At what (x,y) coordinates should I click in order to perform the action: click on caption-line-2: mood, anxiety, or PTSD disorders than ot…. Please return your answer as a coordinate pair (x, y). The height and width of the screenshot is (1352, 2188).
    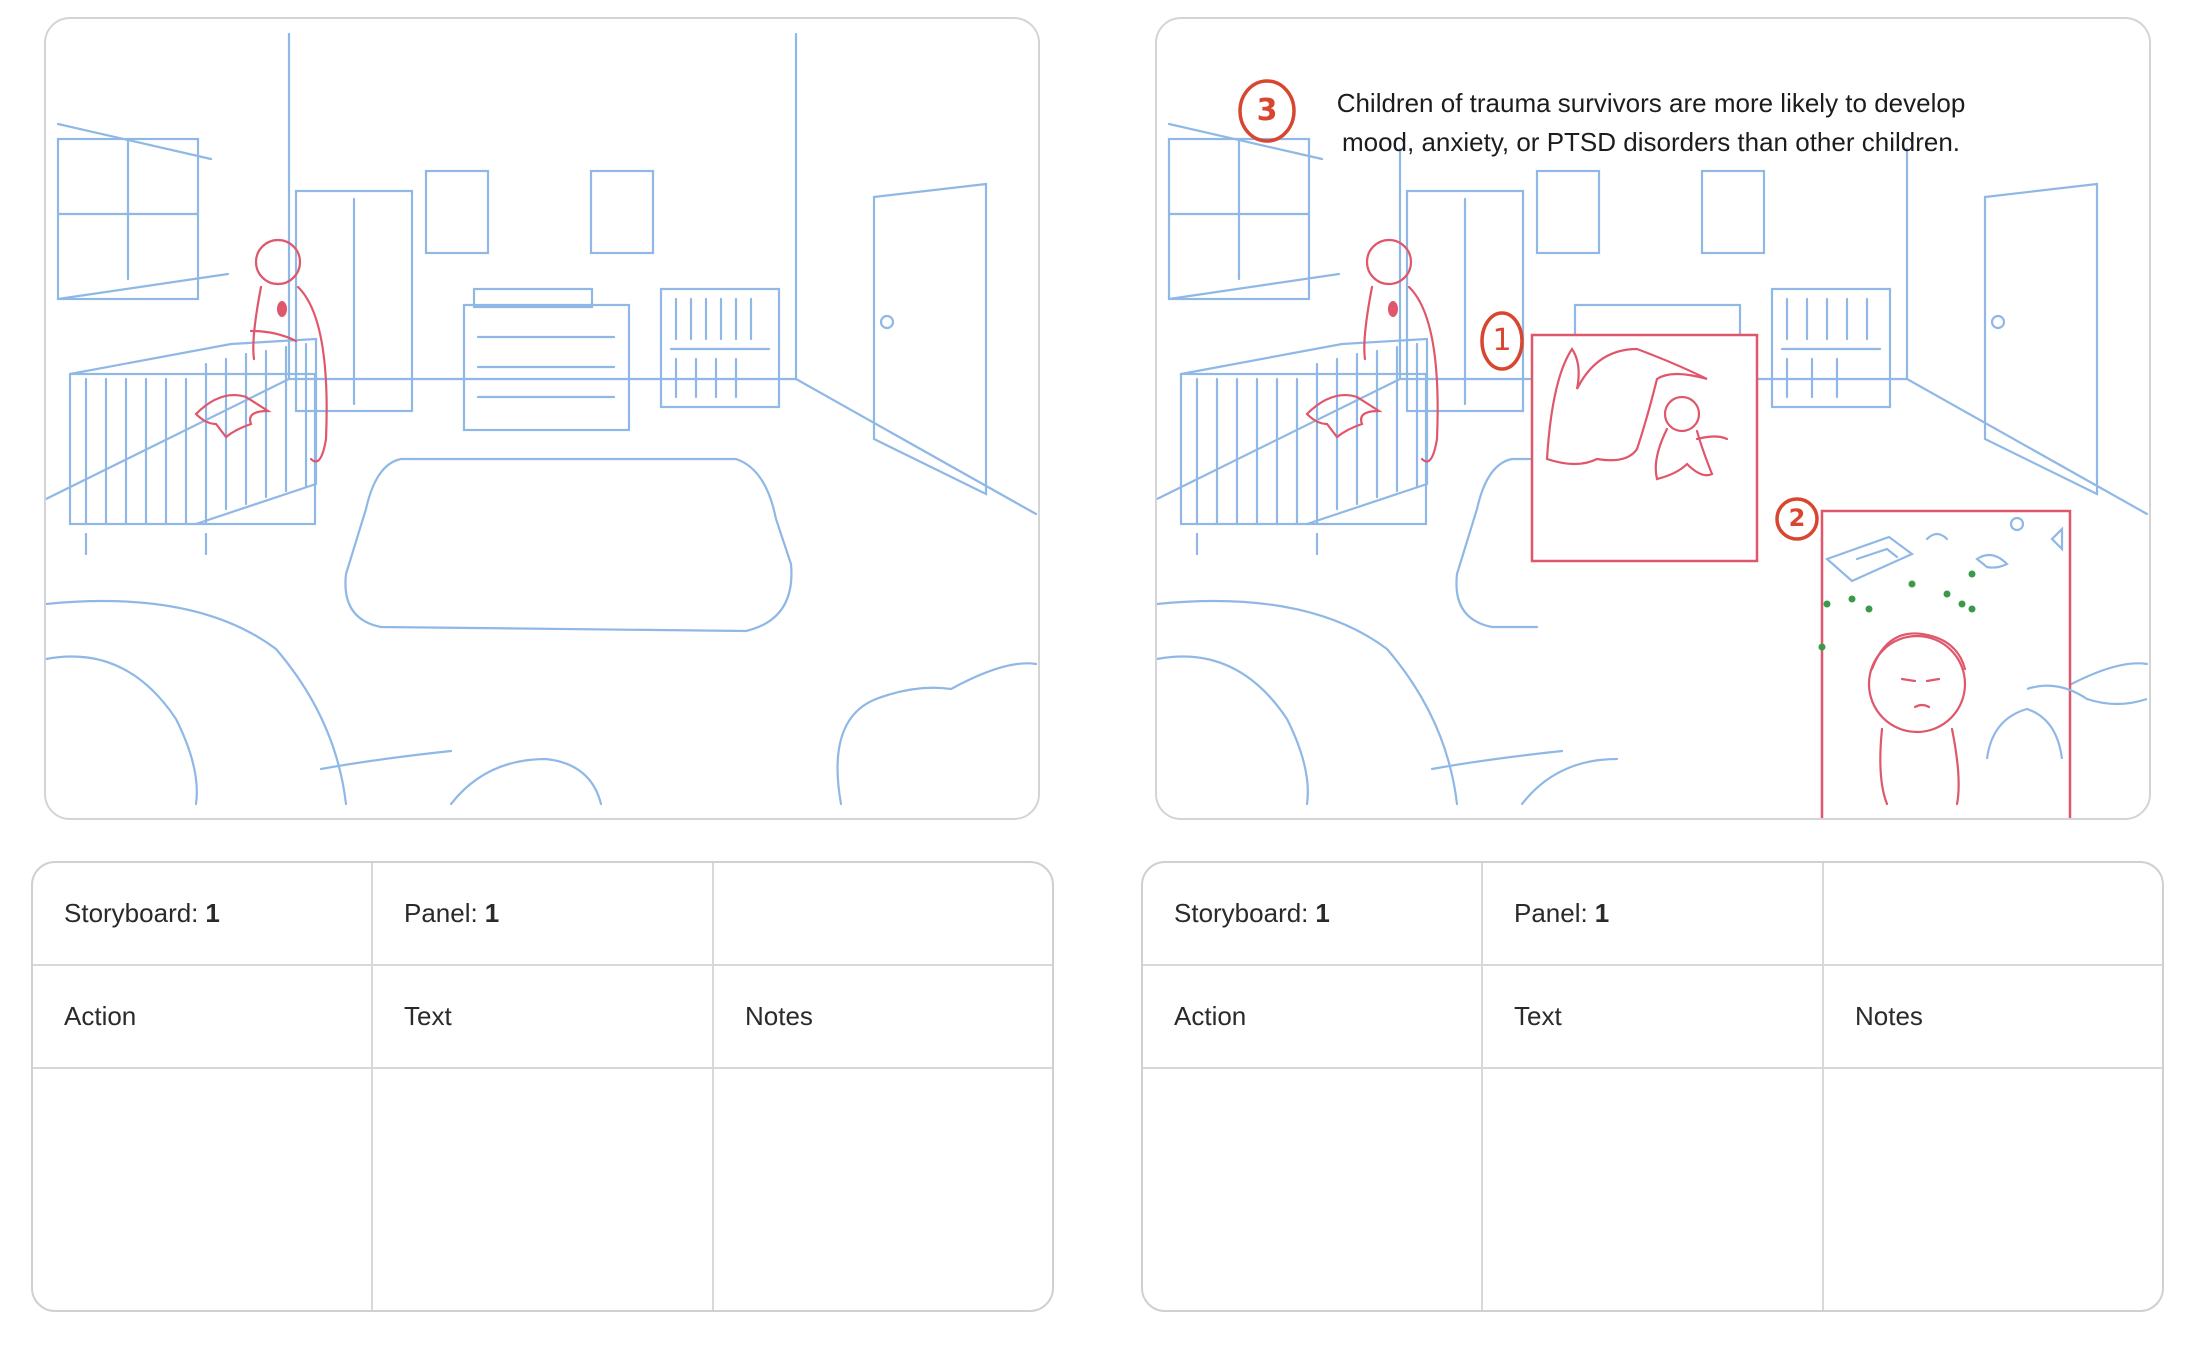
    Looking at the image, I should click on (1651, 142).